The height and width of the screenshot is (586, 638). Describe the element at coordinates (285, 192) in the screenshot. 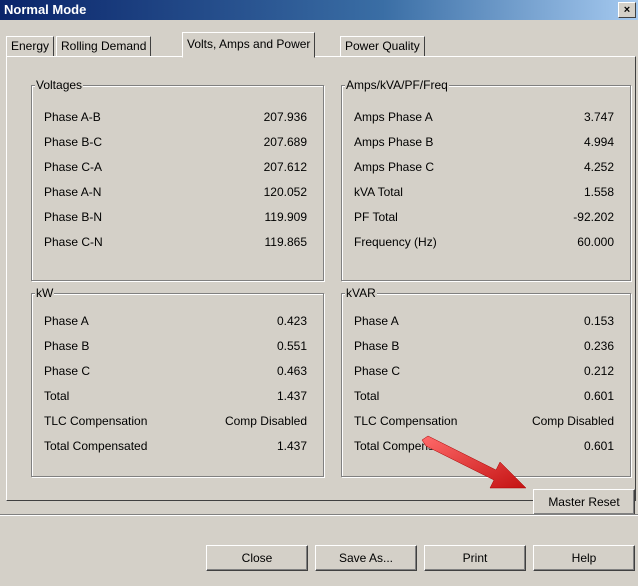

I see `row-value: 120.052` at that location.